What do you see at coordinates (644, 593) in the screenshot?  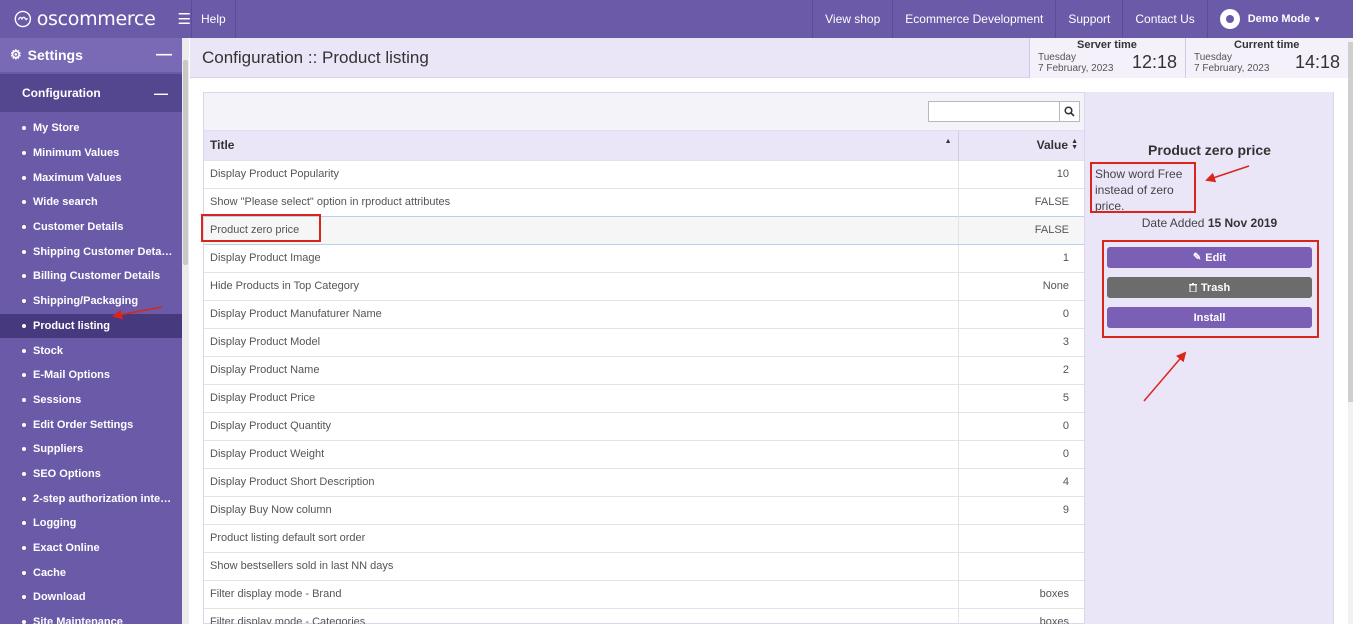 I see `table-row: Filter display mode - Brand boxes` at bounding box center [644, 593].